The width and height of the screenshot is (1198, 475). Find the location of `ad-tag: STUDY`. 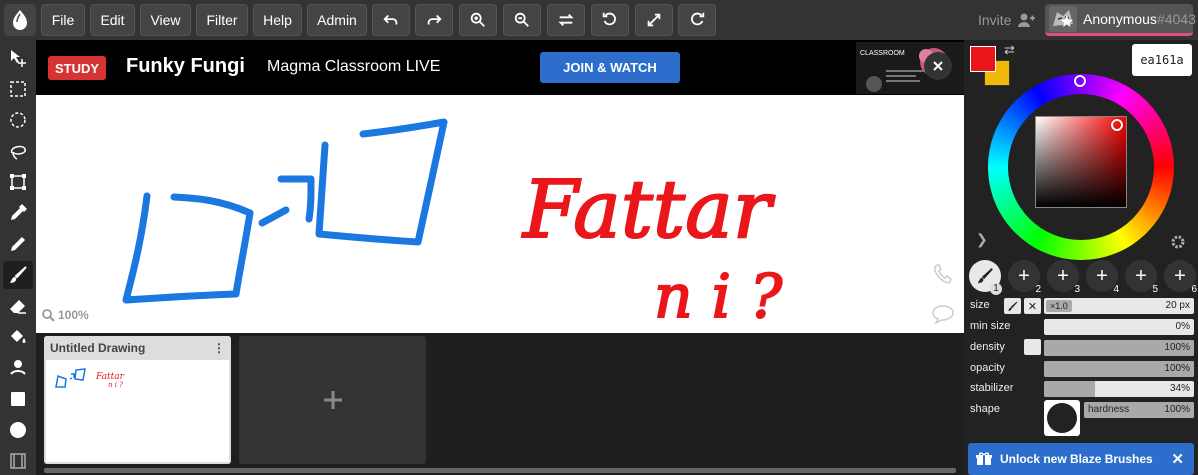

ad-tag: STUDY is located at coordinates (77, 68).